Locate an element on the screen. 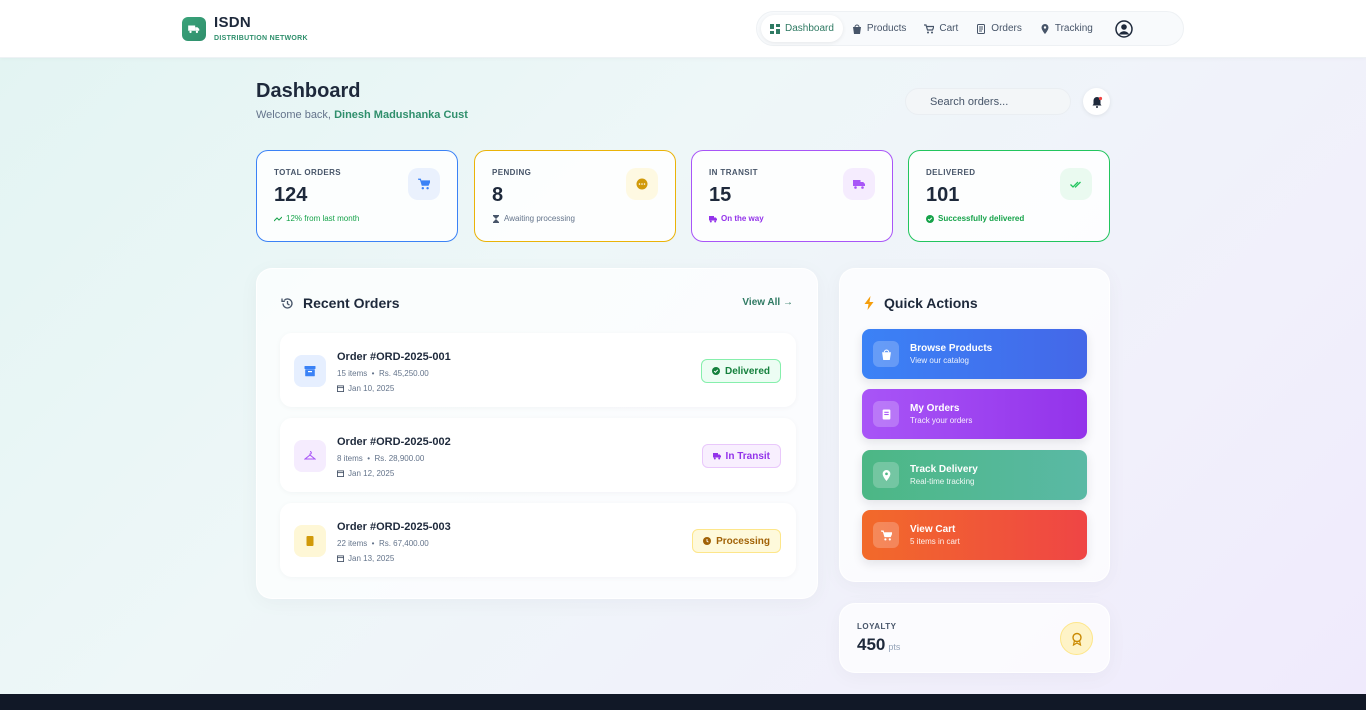 The width and height of the screenshot is (1366, 710). order-amount: Rs. 45,250.00 is located at coordinates (403, 373).